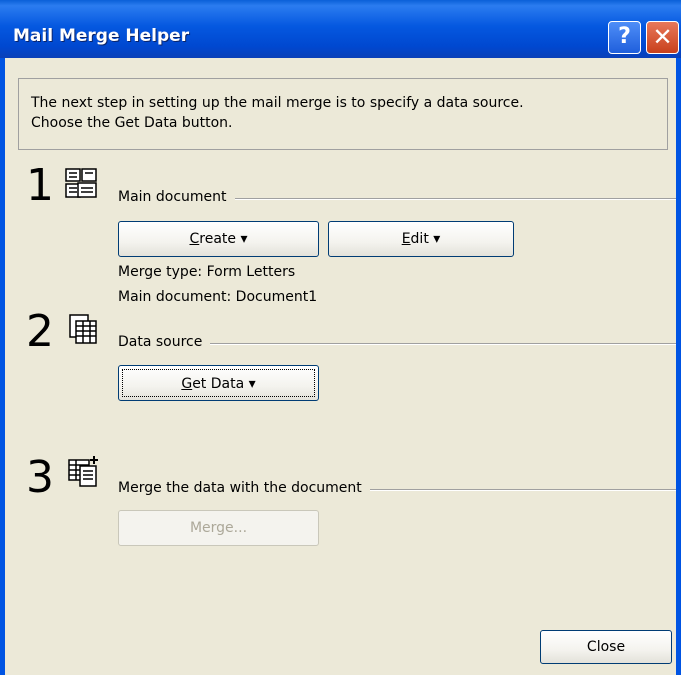  I want to click on step-2-number: 2, so click(40, 331).